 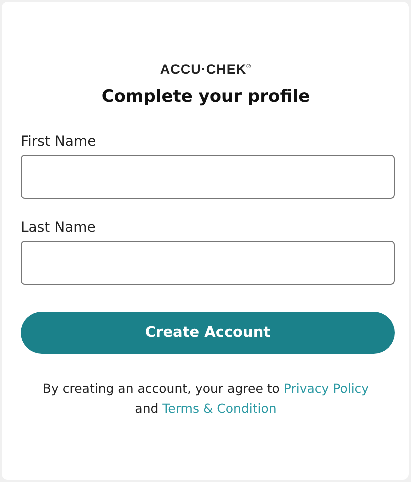 What do you see at coordinates (206, 97) in the screenshot?
I see `page-title: Complete your profile` at bounding box center [206, 97].